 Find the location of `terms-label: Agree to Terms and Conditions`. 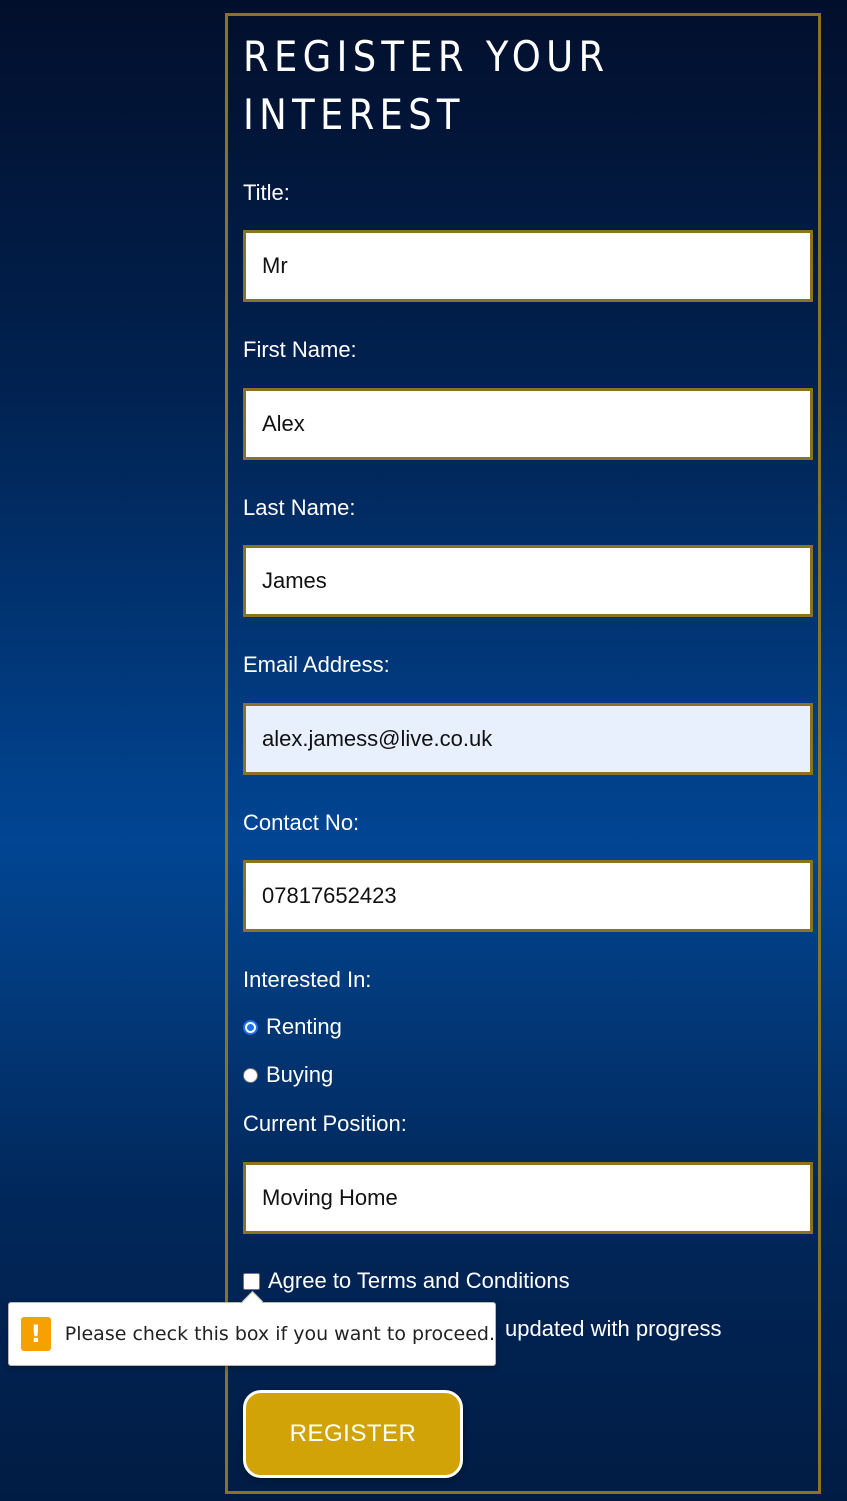

terms-label: Agree to Terms and Conditions is located at coordinates (419, 1280).